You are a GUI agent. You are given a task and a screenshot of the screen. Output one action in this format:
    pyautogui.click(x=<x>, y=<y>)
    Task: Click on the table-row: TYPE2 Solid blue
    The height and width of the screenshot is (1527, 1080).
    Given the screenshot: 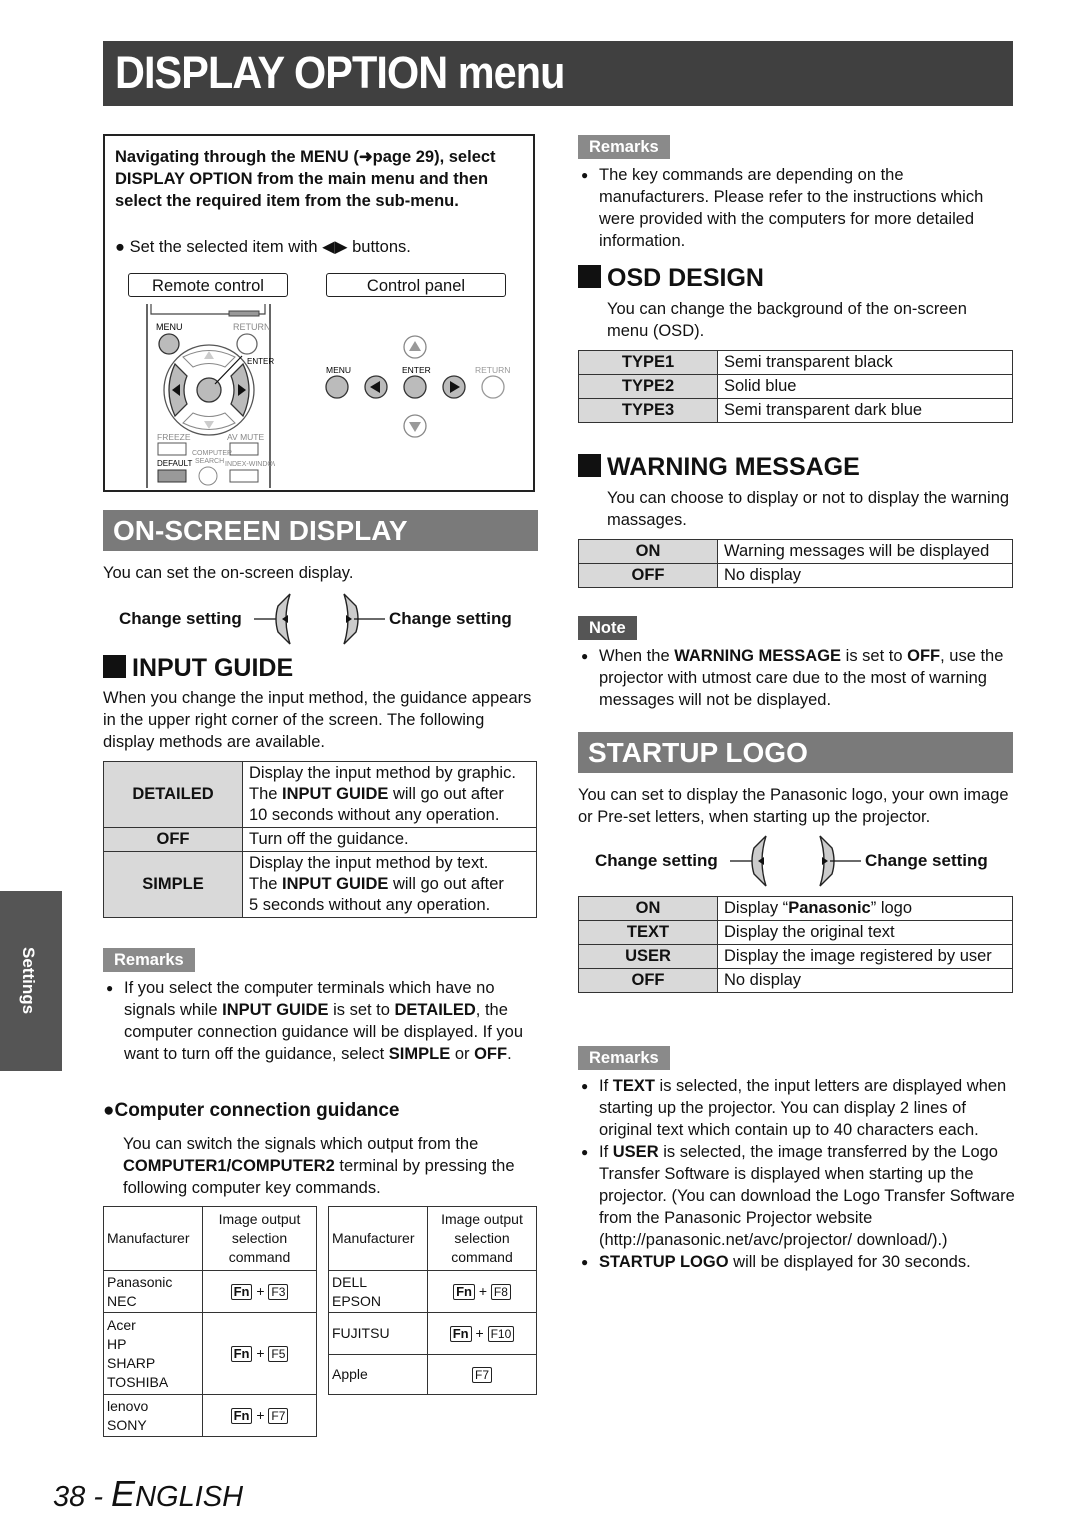 What is the action you would take?
    pyautogui.click(x=795, y=386)
    